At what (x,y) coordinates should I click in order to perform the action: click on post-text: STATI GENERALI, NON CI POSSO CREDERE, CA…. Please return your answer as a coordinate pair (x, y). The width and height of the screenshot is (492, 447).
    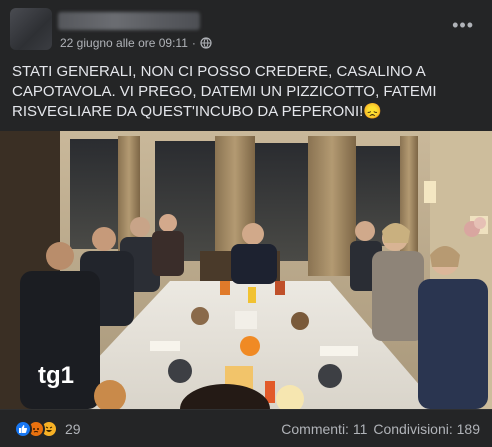
    Looking at the image, I should click on (224, 91).